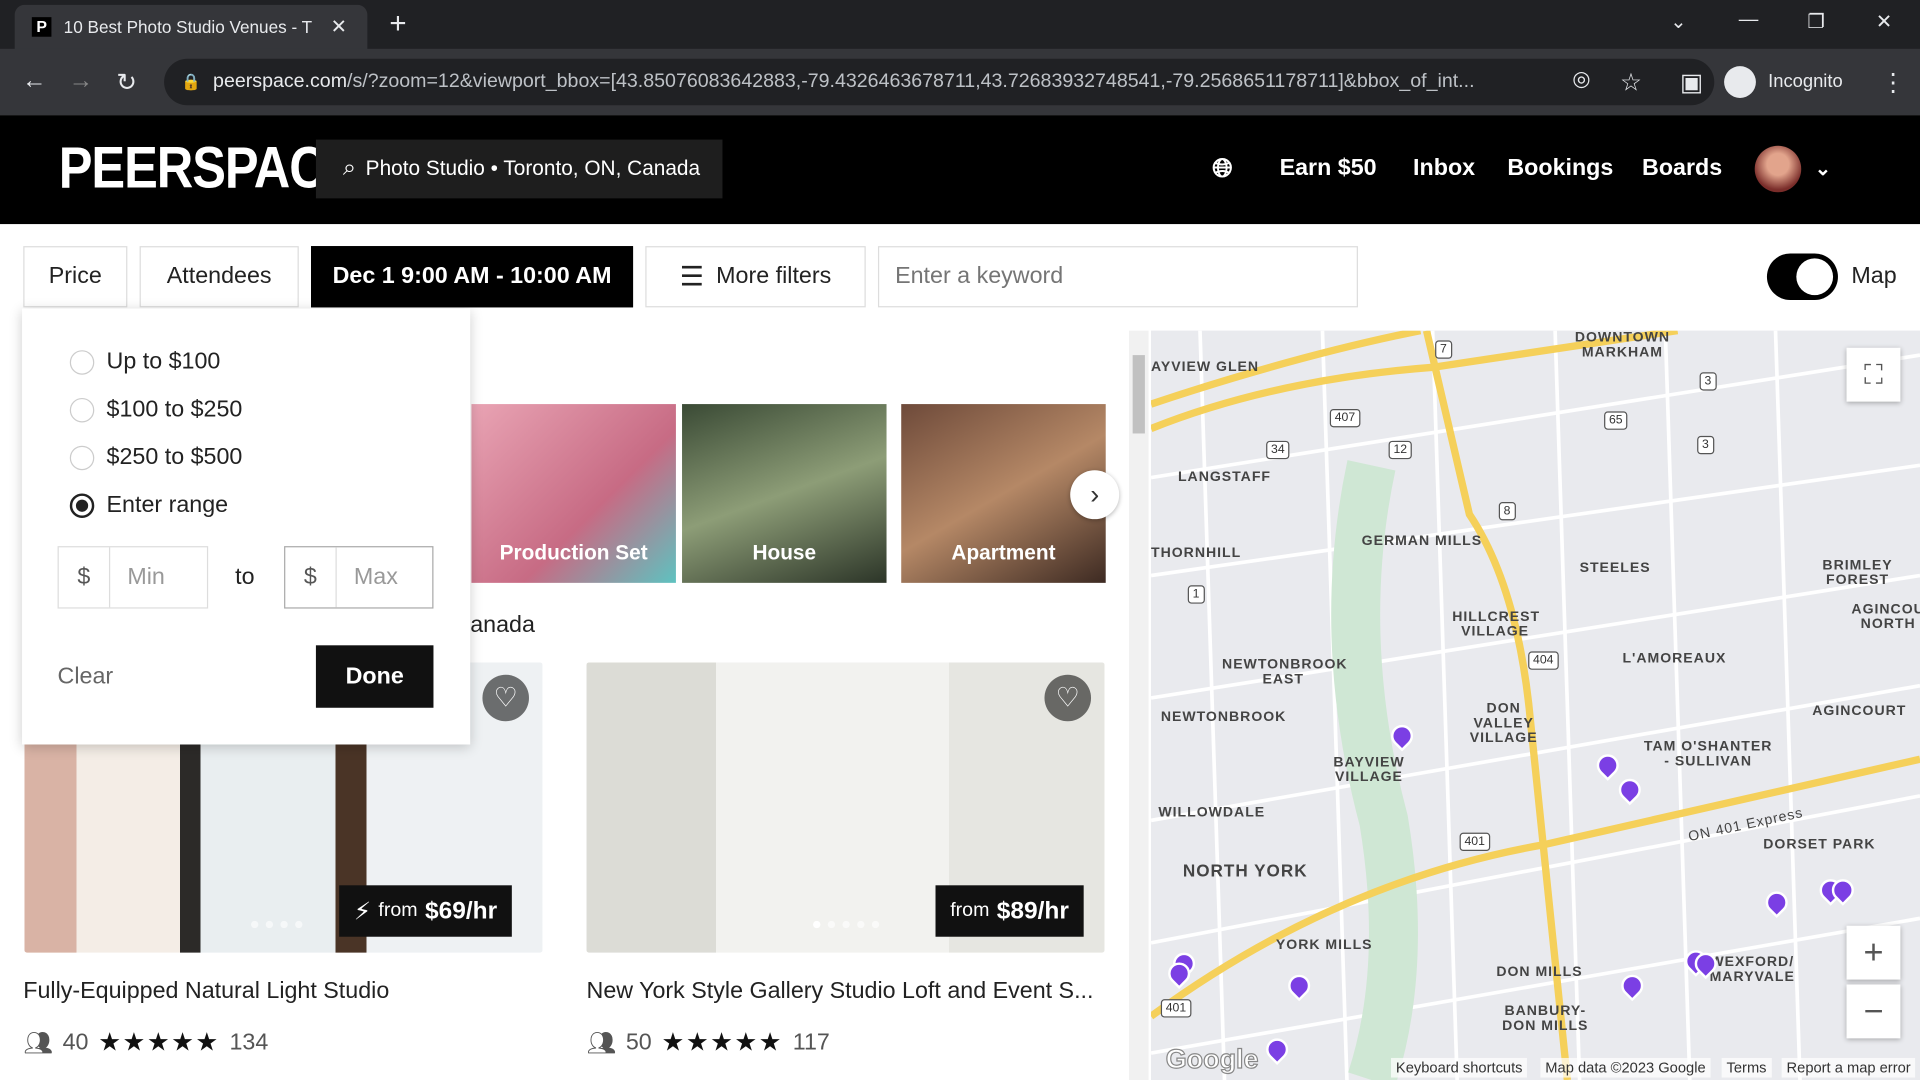  Describe the element at coordinates (691, 276) in the screenshot. I see `sliders-icon: ☰` at that location.